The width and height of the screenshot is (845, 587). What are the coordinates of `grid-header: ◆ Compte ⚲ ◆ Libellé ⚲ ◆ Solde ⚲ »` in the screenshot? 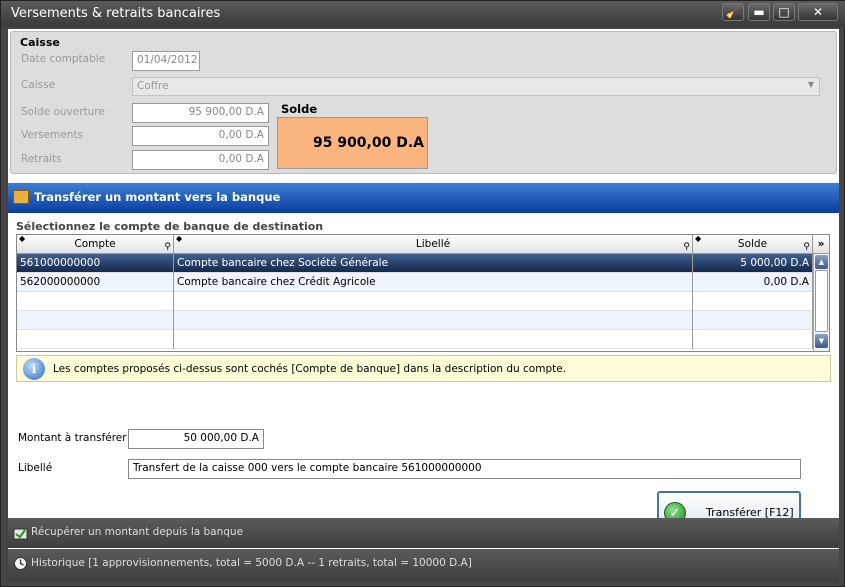 It's located at (423, 244).